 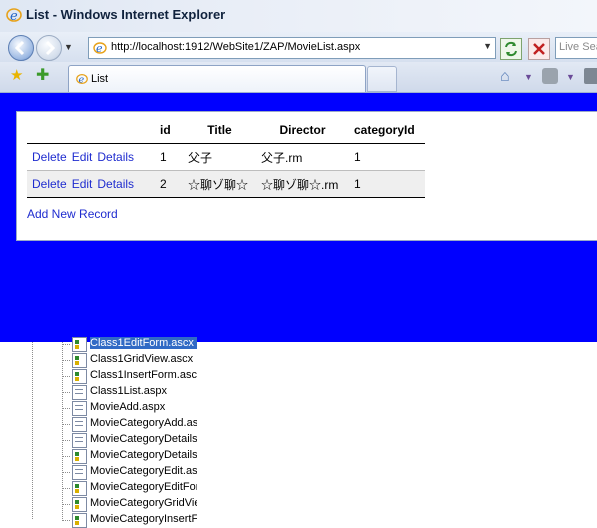 What do you see at coordinates (382, 79) in the screenshot?
I see `new-tab-button` at bounding box center [382, 79].